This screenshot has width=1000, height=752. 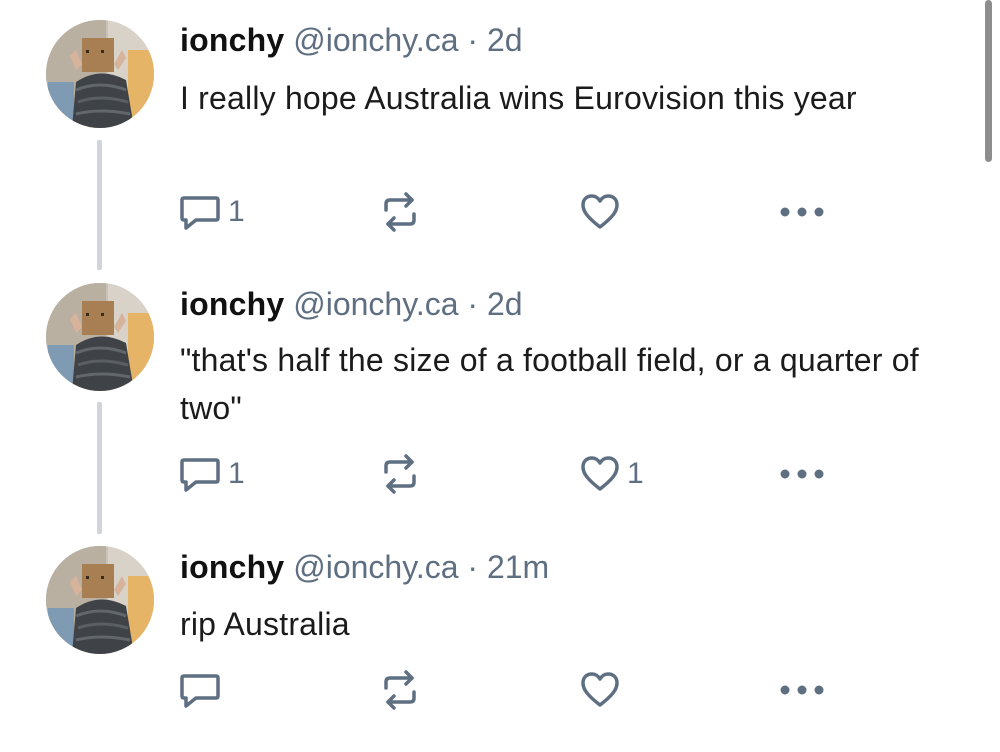 I want to click on scrollbar, so click(x=988, y=81).